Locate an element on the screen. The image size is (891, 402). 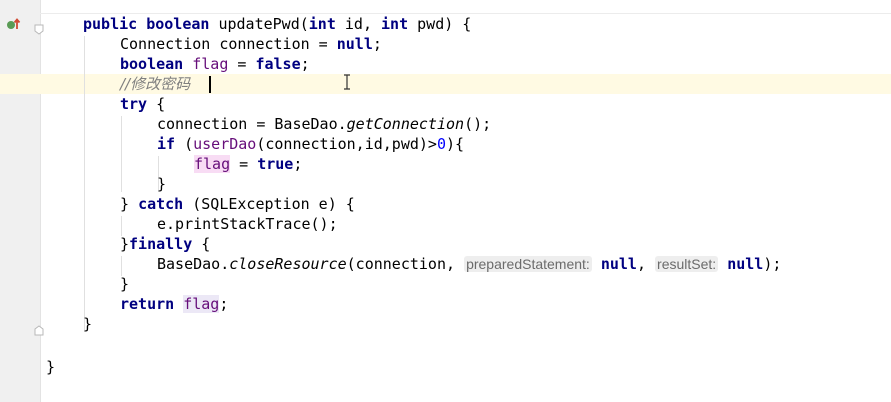
code-text: Connection connection = is located at coordinates (228, 44).